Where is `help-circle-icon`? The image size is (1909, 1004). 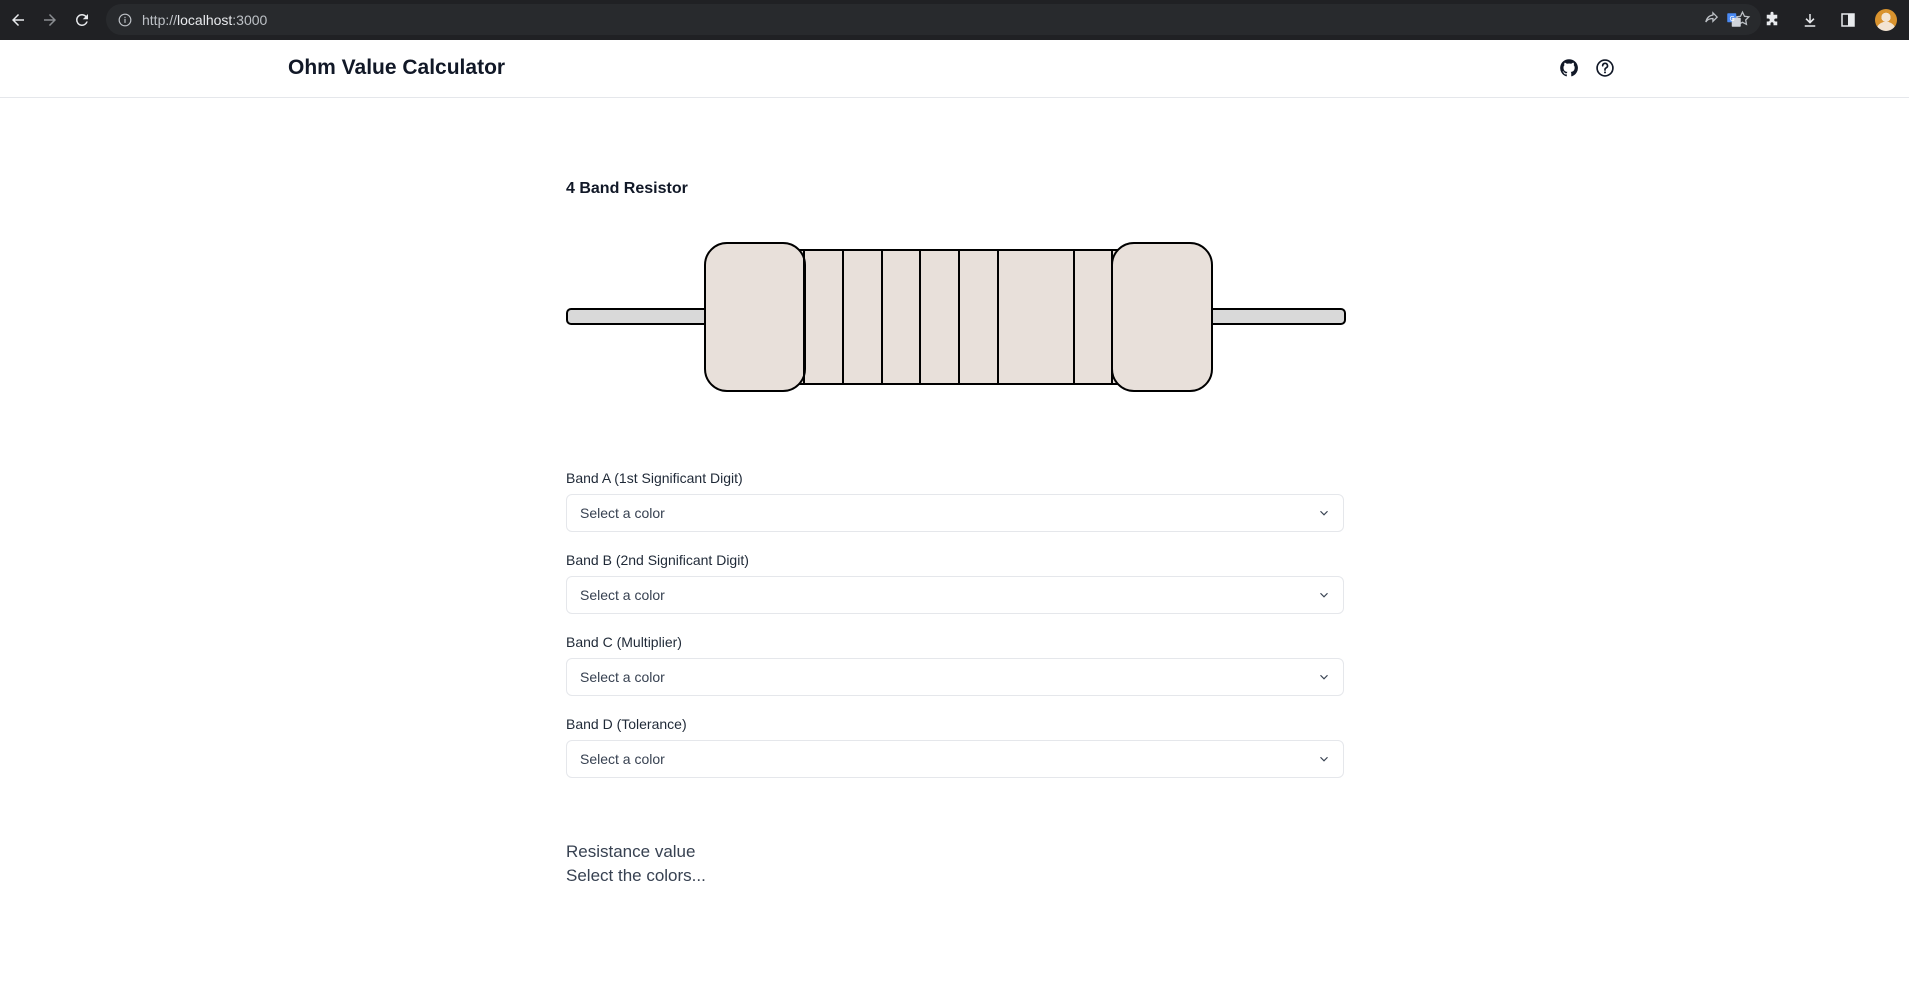
help-circle-icon is located at coordinates (1605, 68).